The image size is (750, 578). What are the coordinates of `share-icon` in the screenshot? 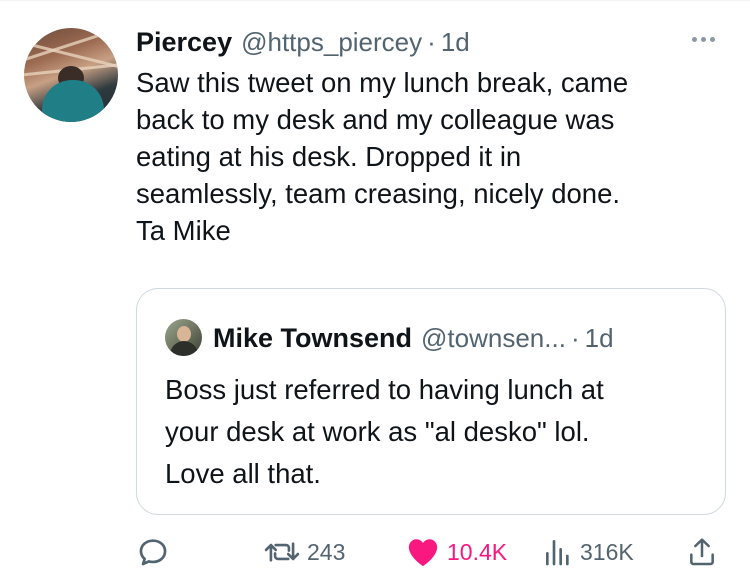 It's located at (702, 552).